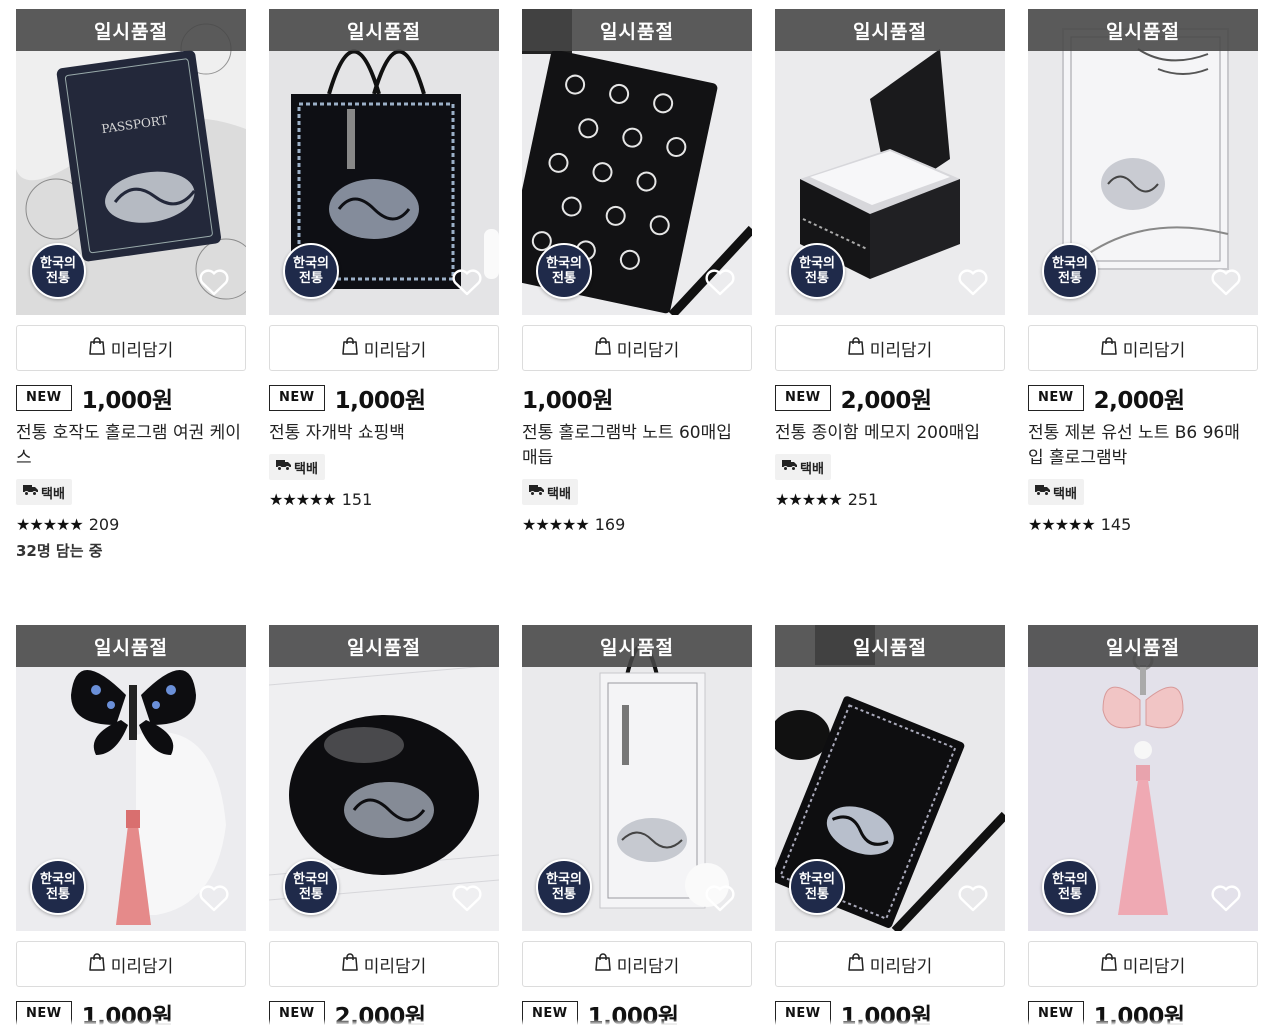 The image size is (1280, 1025). I want to click on wishers-count: 32명 담는 중, so click(59, 551).